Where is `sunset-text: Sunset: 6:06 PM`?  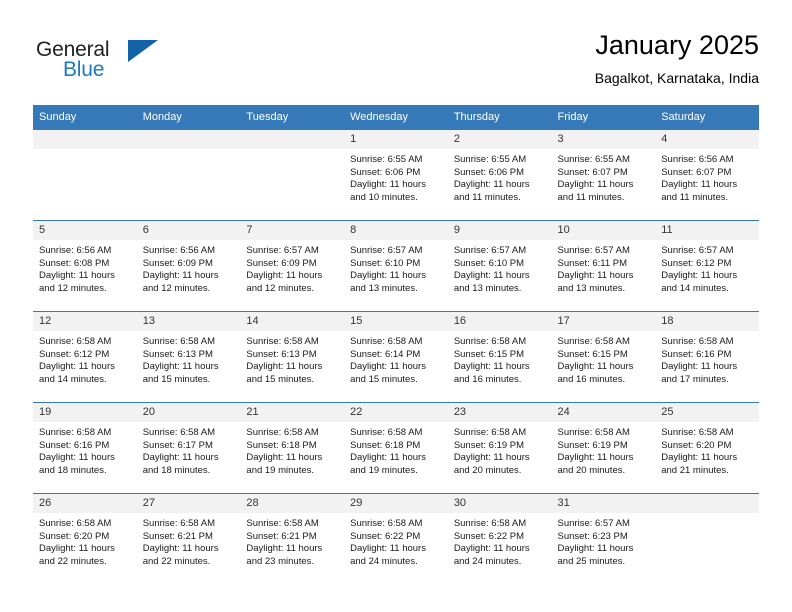
sunset-text: Sunset: 6:06 PM is located at coordinates (385, 172).